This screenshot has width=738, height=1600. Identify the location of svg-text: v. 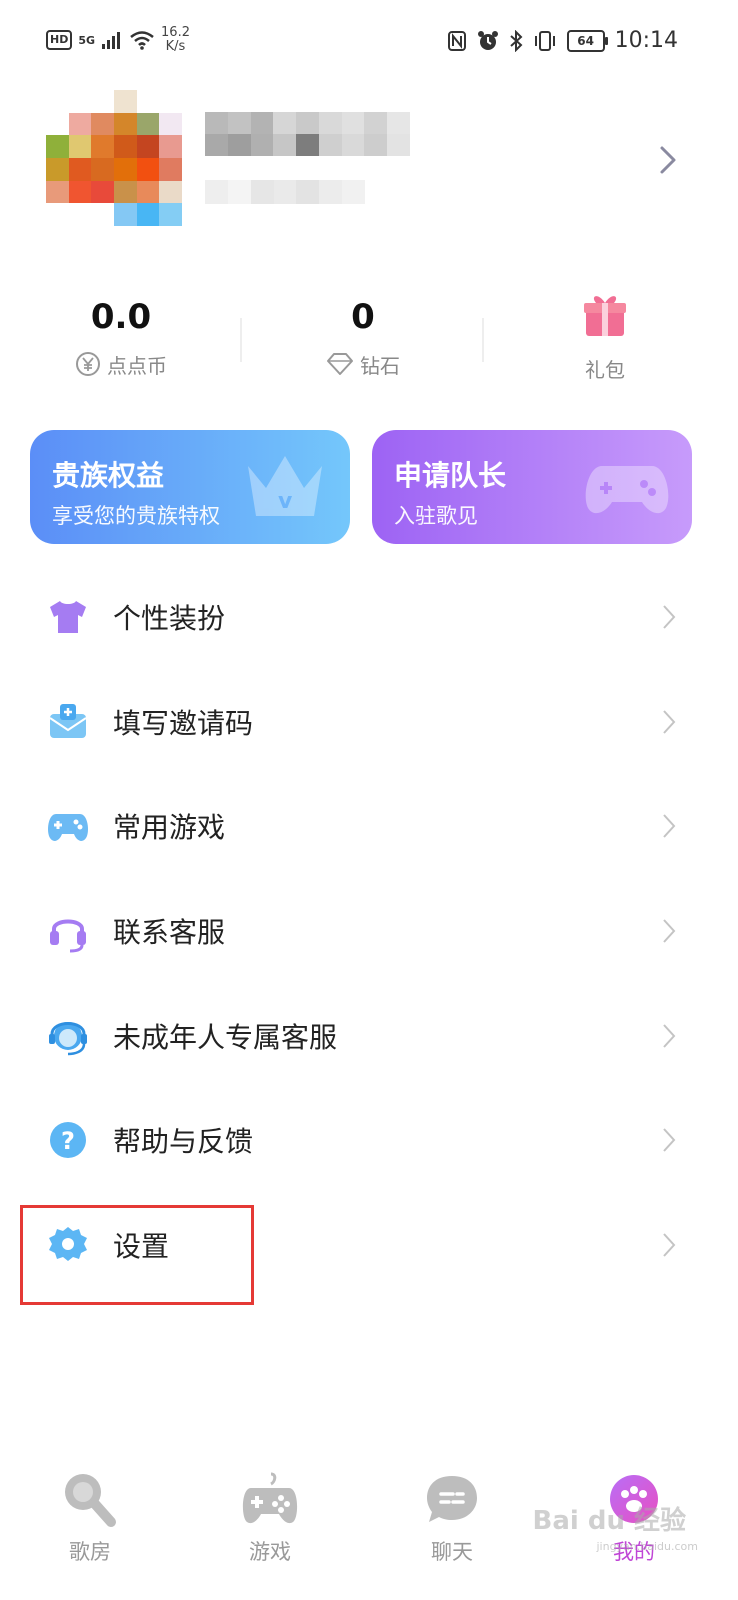
(285, 501).